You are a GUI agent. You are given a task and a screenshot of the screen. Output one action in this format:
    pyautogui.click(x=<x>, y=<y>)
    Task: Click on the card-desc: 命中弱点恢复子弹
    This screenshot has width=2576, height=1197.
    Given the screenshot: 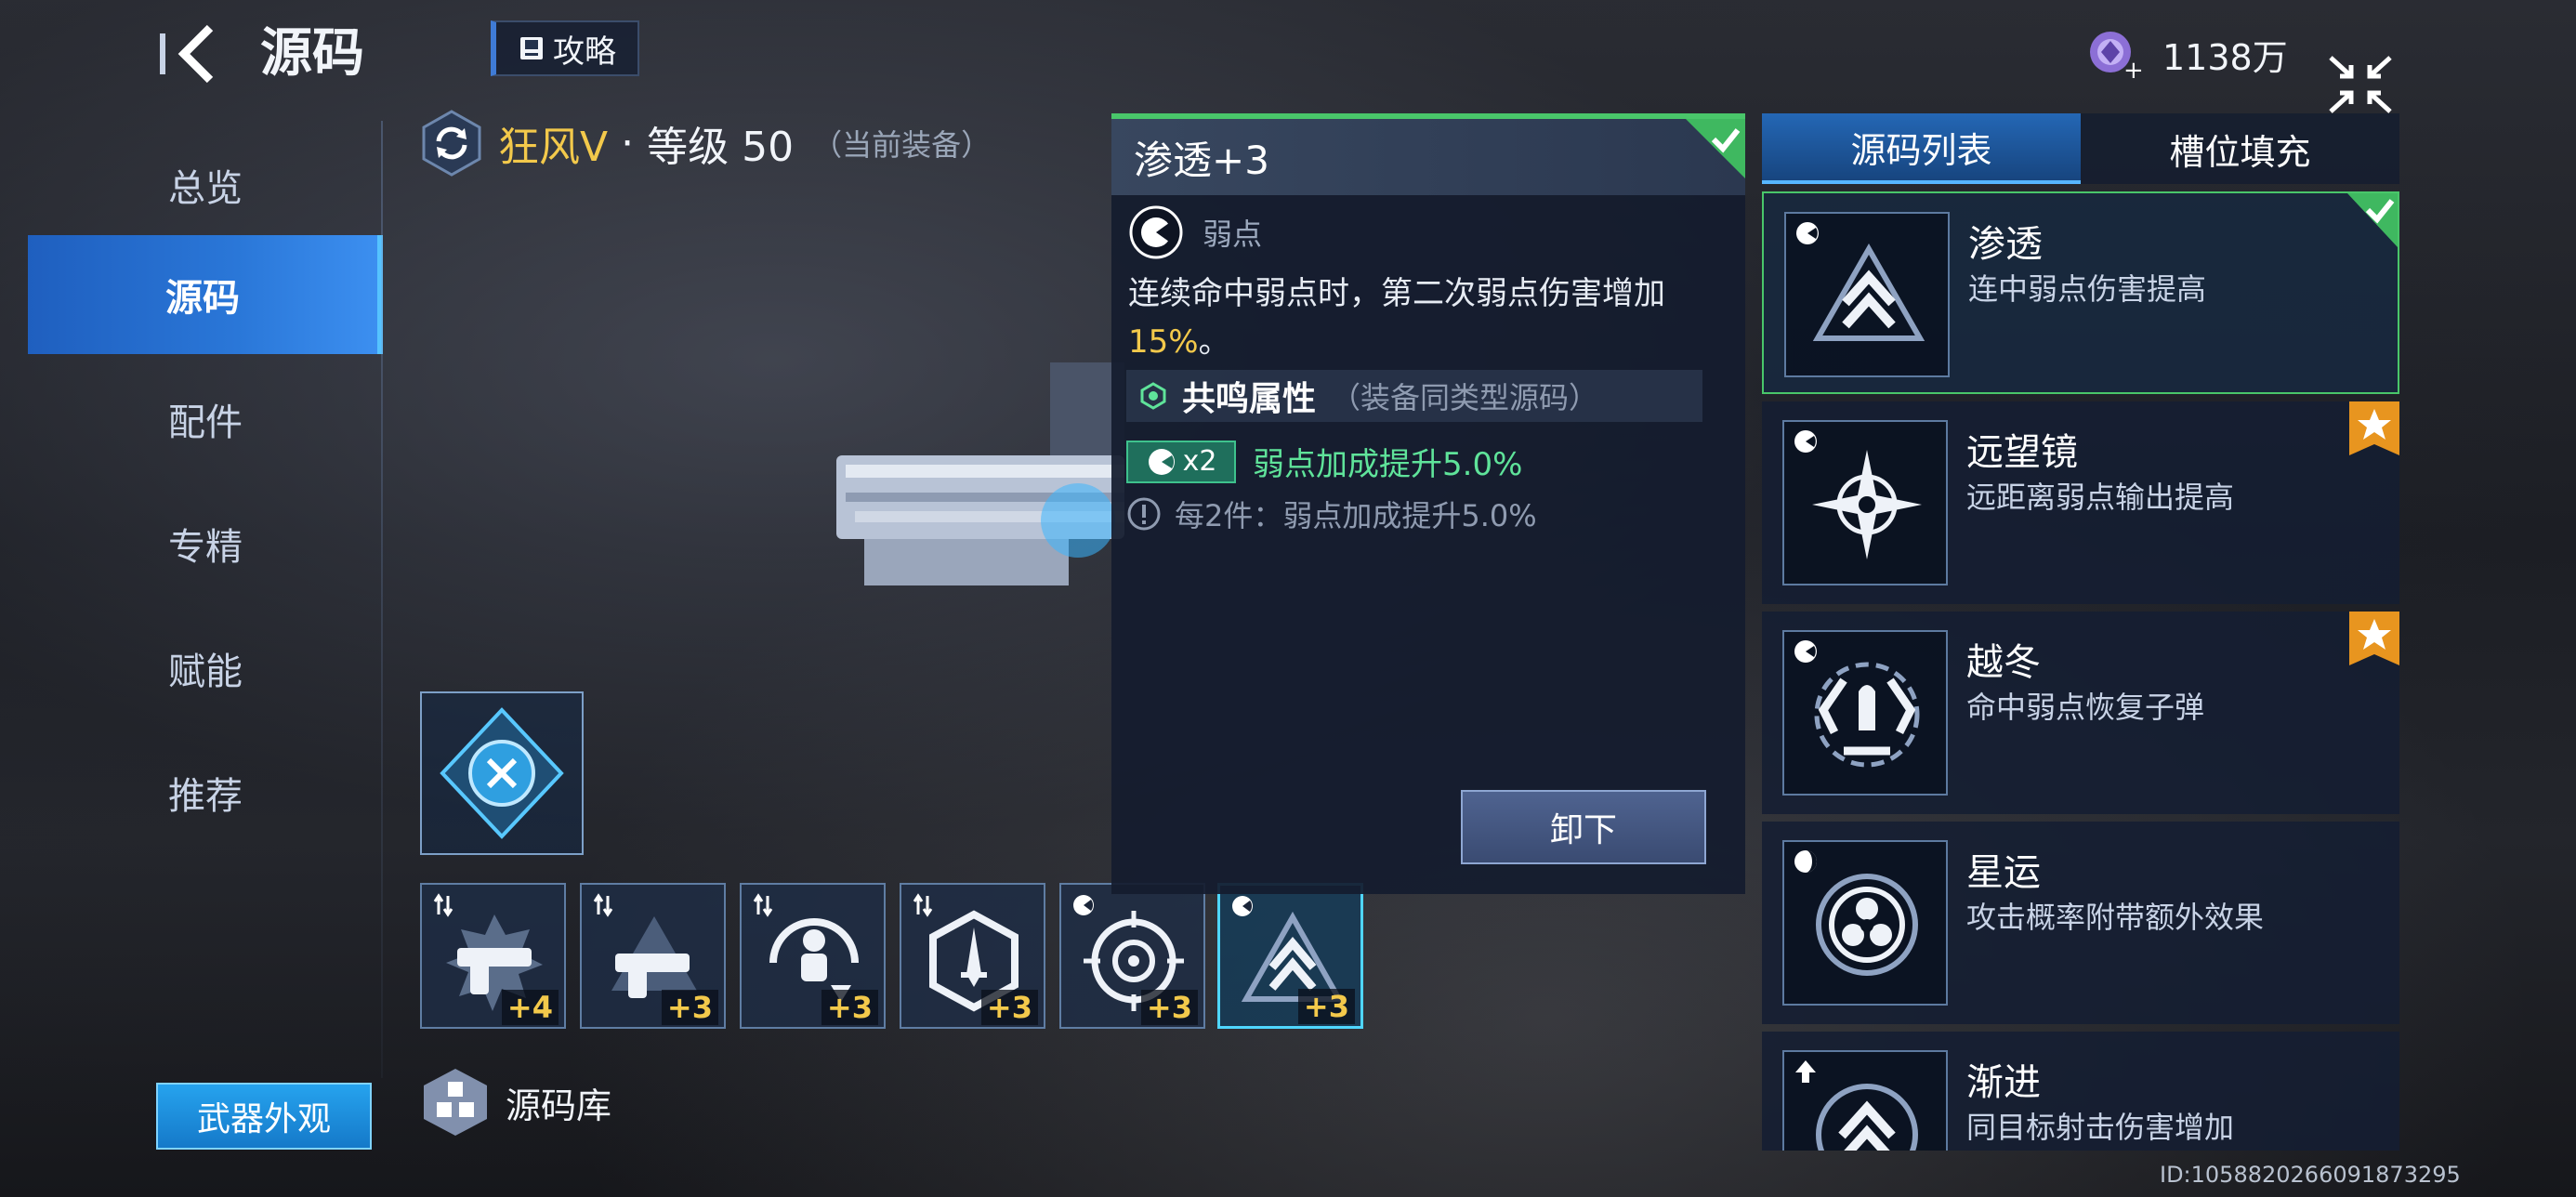 What is the action you would take?
    pyautogui.click(x=2085, y=707)
    